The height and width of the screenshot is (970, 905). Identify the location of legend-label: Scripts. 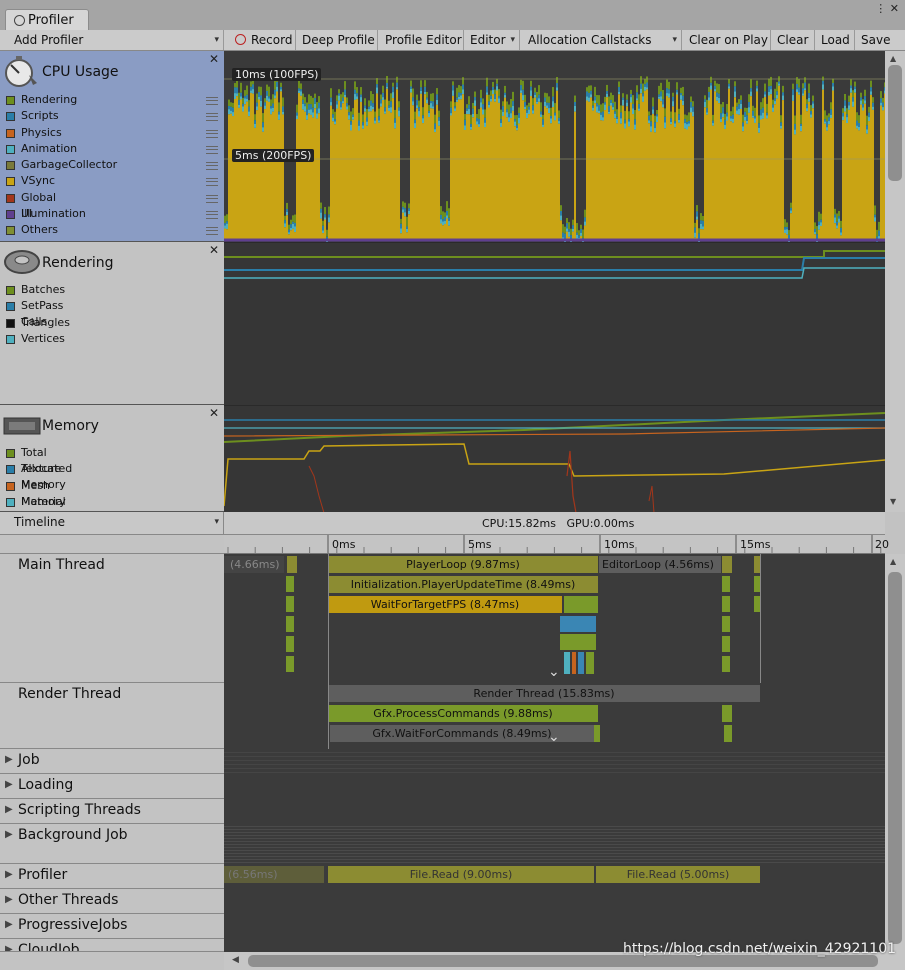
(40, 116).